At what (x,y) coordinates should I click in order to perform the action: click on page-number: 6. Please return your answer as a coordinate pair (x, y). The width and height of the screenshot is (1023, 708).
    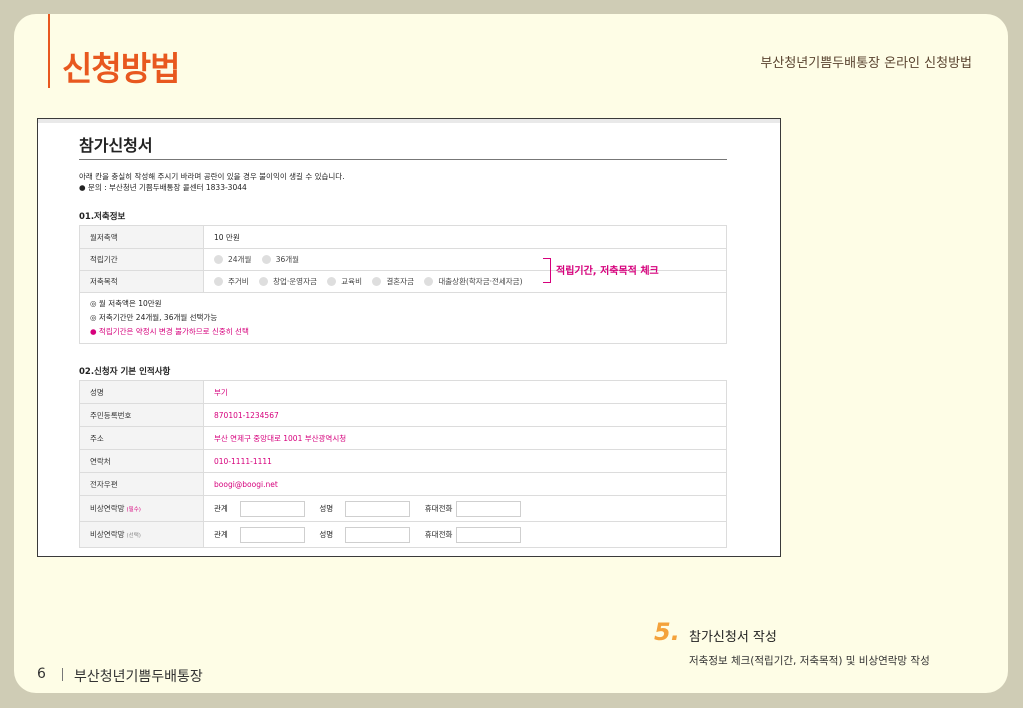
    Looking at the image, I should click on (41, 674).